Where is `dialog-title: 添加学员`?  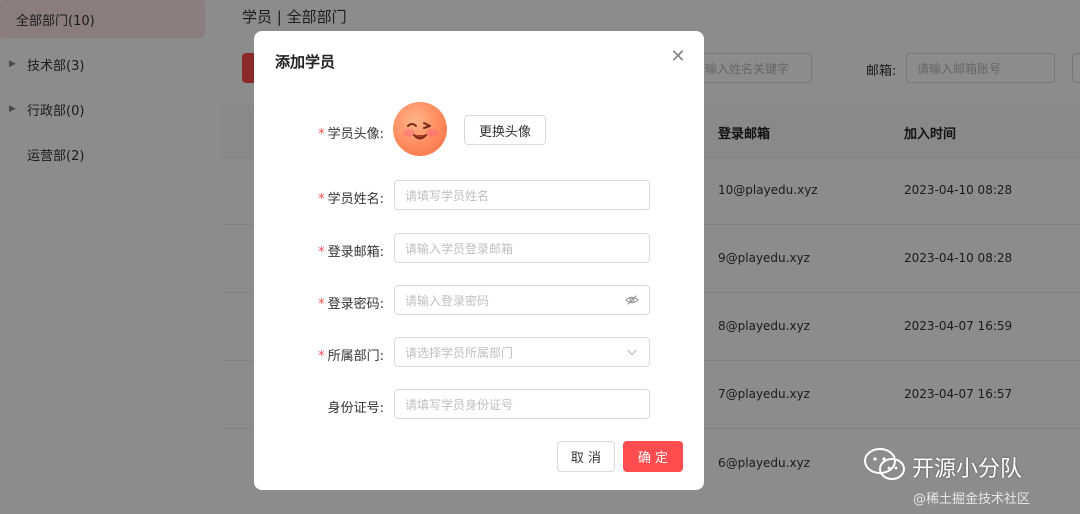 dialog-title: 添加学员 is located at coordinates (305, 62).